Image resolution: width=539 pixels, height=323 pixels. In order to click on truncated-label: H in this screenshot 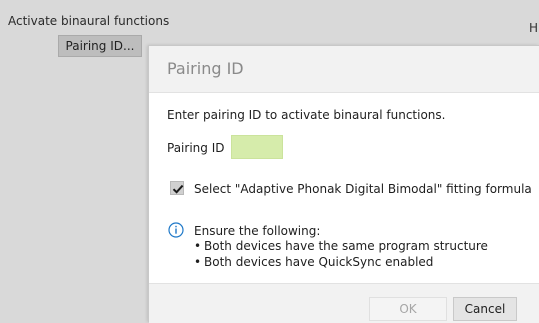, I will do `click(534, 28)`.